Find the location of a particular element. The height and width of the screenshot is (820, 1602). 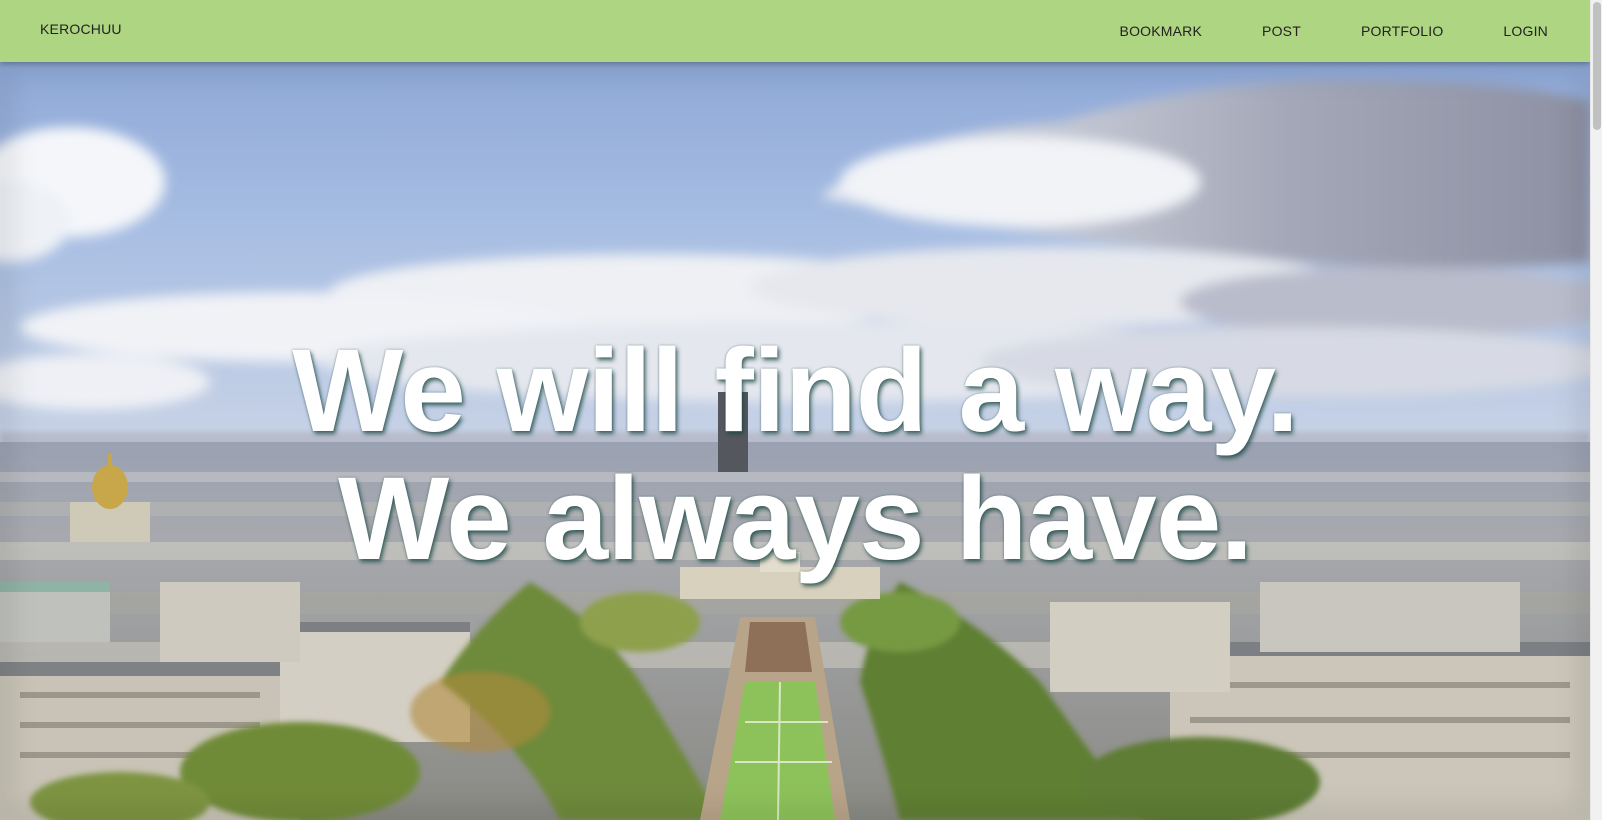

scrollbar-thumb is located at coordinates (1597, 66).